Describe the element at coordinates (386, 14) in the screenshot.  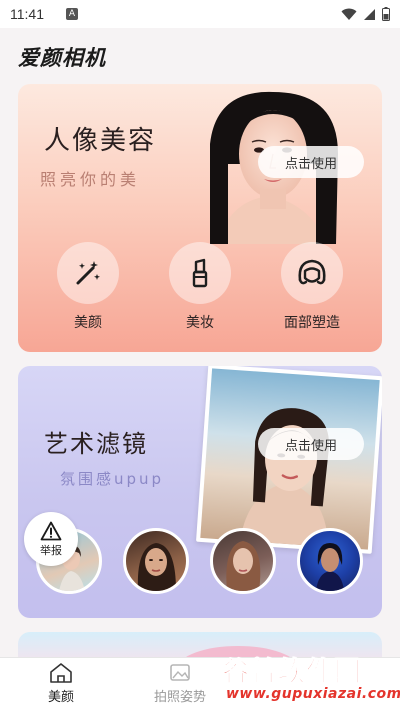
I see `battery-icon` at that location.